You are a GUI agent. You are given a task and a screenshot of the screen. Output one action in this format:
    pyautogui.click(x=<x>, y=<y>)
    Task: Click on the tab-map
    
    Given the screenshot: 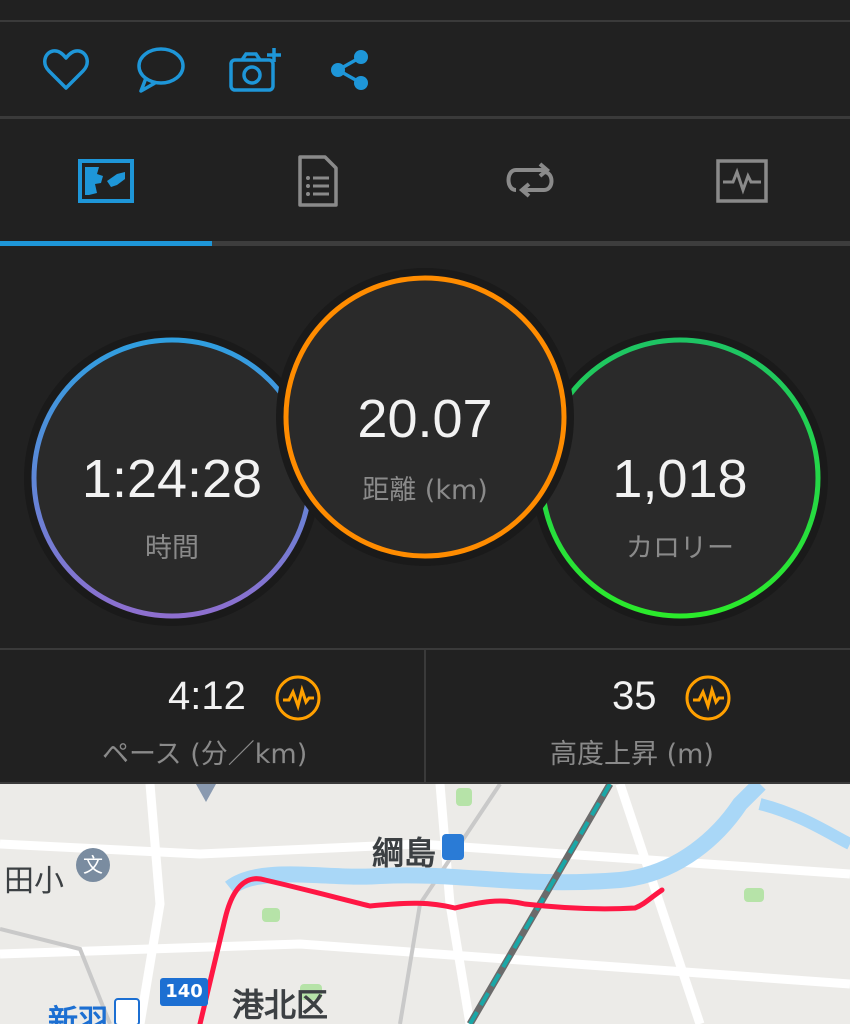 What is the action you would take?
    pyautogui.click(x=106, y=181)
    